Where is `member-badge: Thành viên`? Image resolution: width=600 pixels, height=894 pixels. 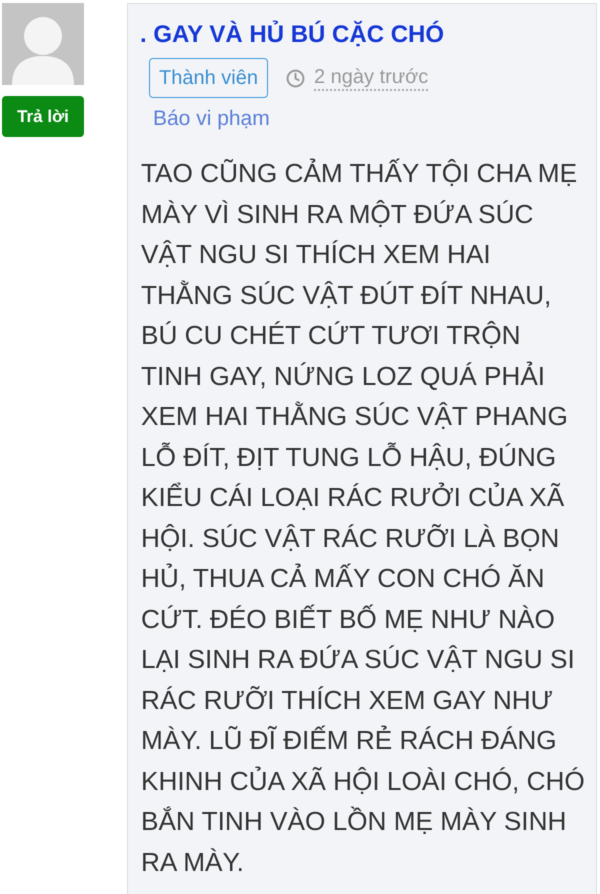
member-badge: Thành viên is located at coordinates (208, 78).